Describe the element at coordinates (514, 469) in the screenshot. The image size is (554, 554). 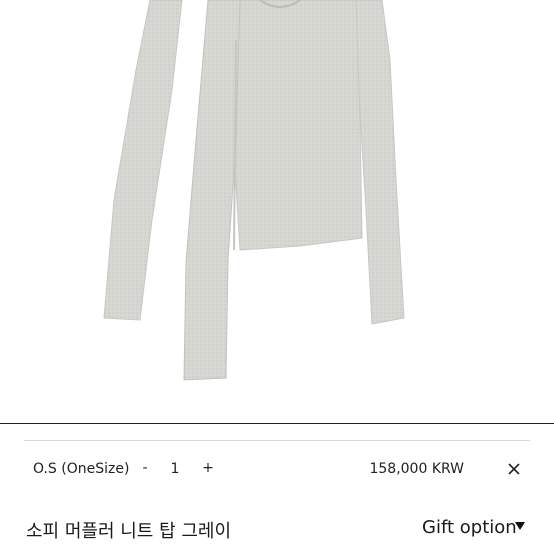
I see `close-icon` at that location.